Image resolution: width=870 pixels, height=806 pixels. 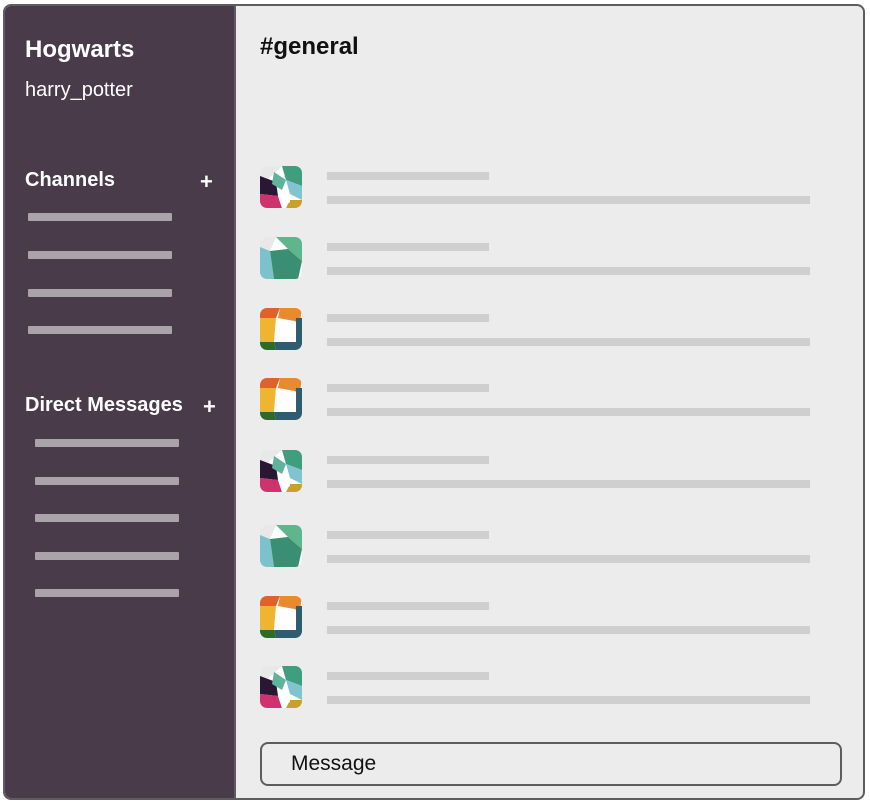 I want to click on message-composer, so click(x=551, y=764).